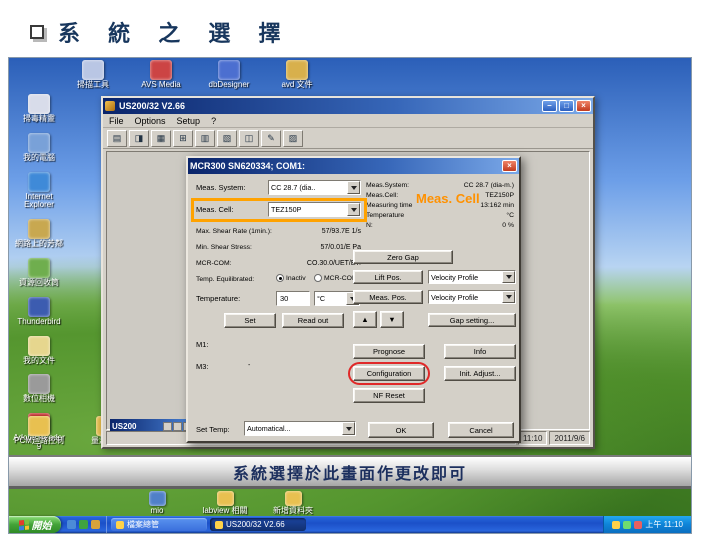 Image resolution: width=720 pixels, height=540 pixels. Describe the element at coordinates (353, 166) in the screenshot. I see `dialog-titlebar: MCR300 SN620334; COM1:` at that location.